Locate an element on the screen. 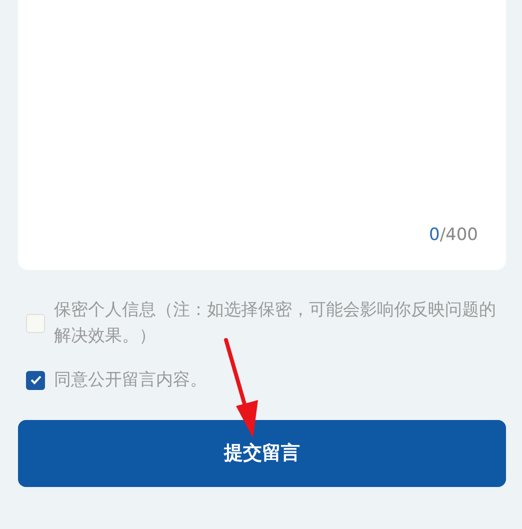  checkbox is located at coordinates (35, 380).